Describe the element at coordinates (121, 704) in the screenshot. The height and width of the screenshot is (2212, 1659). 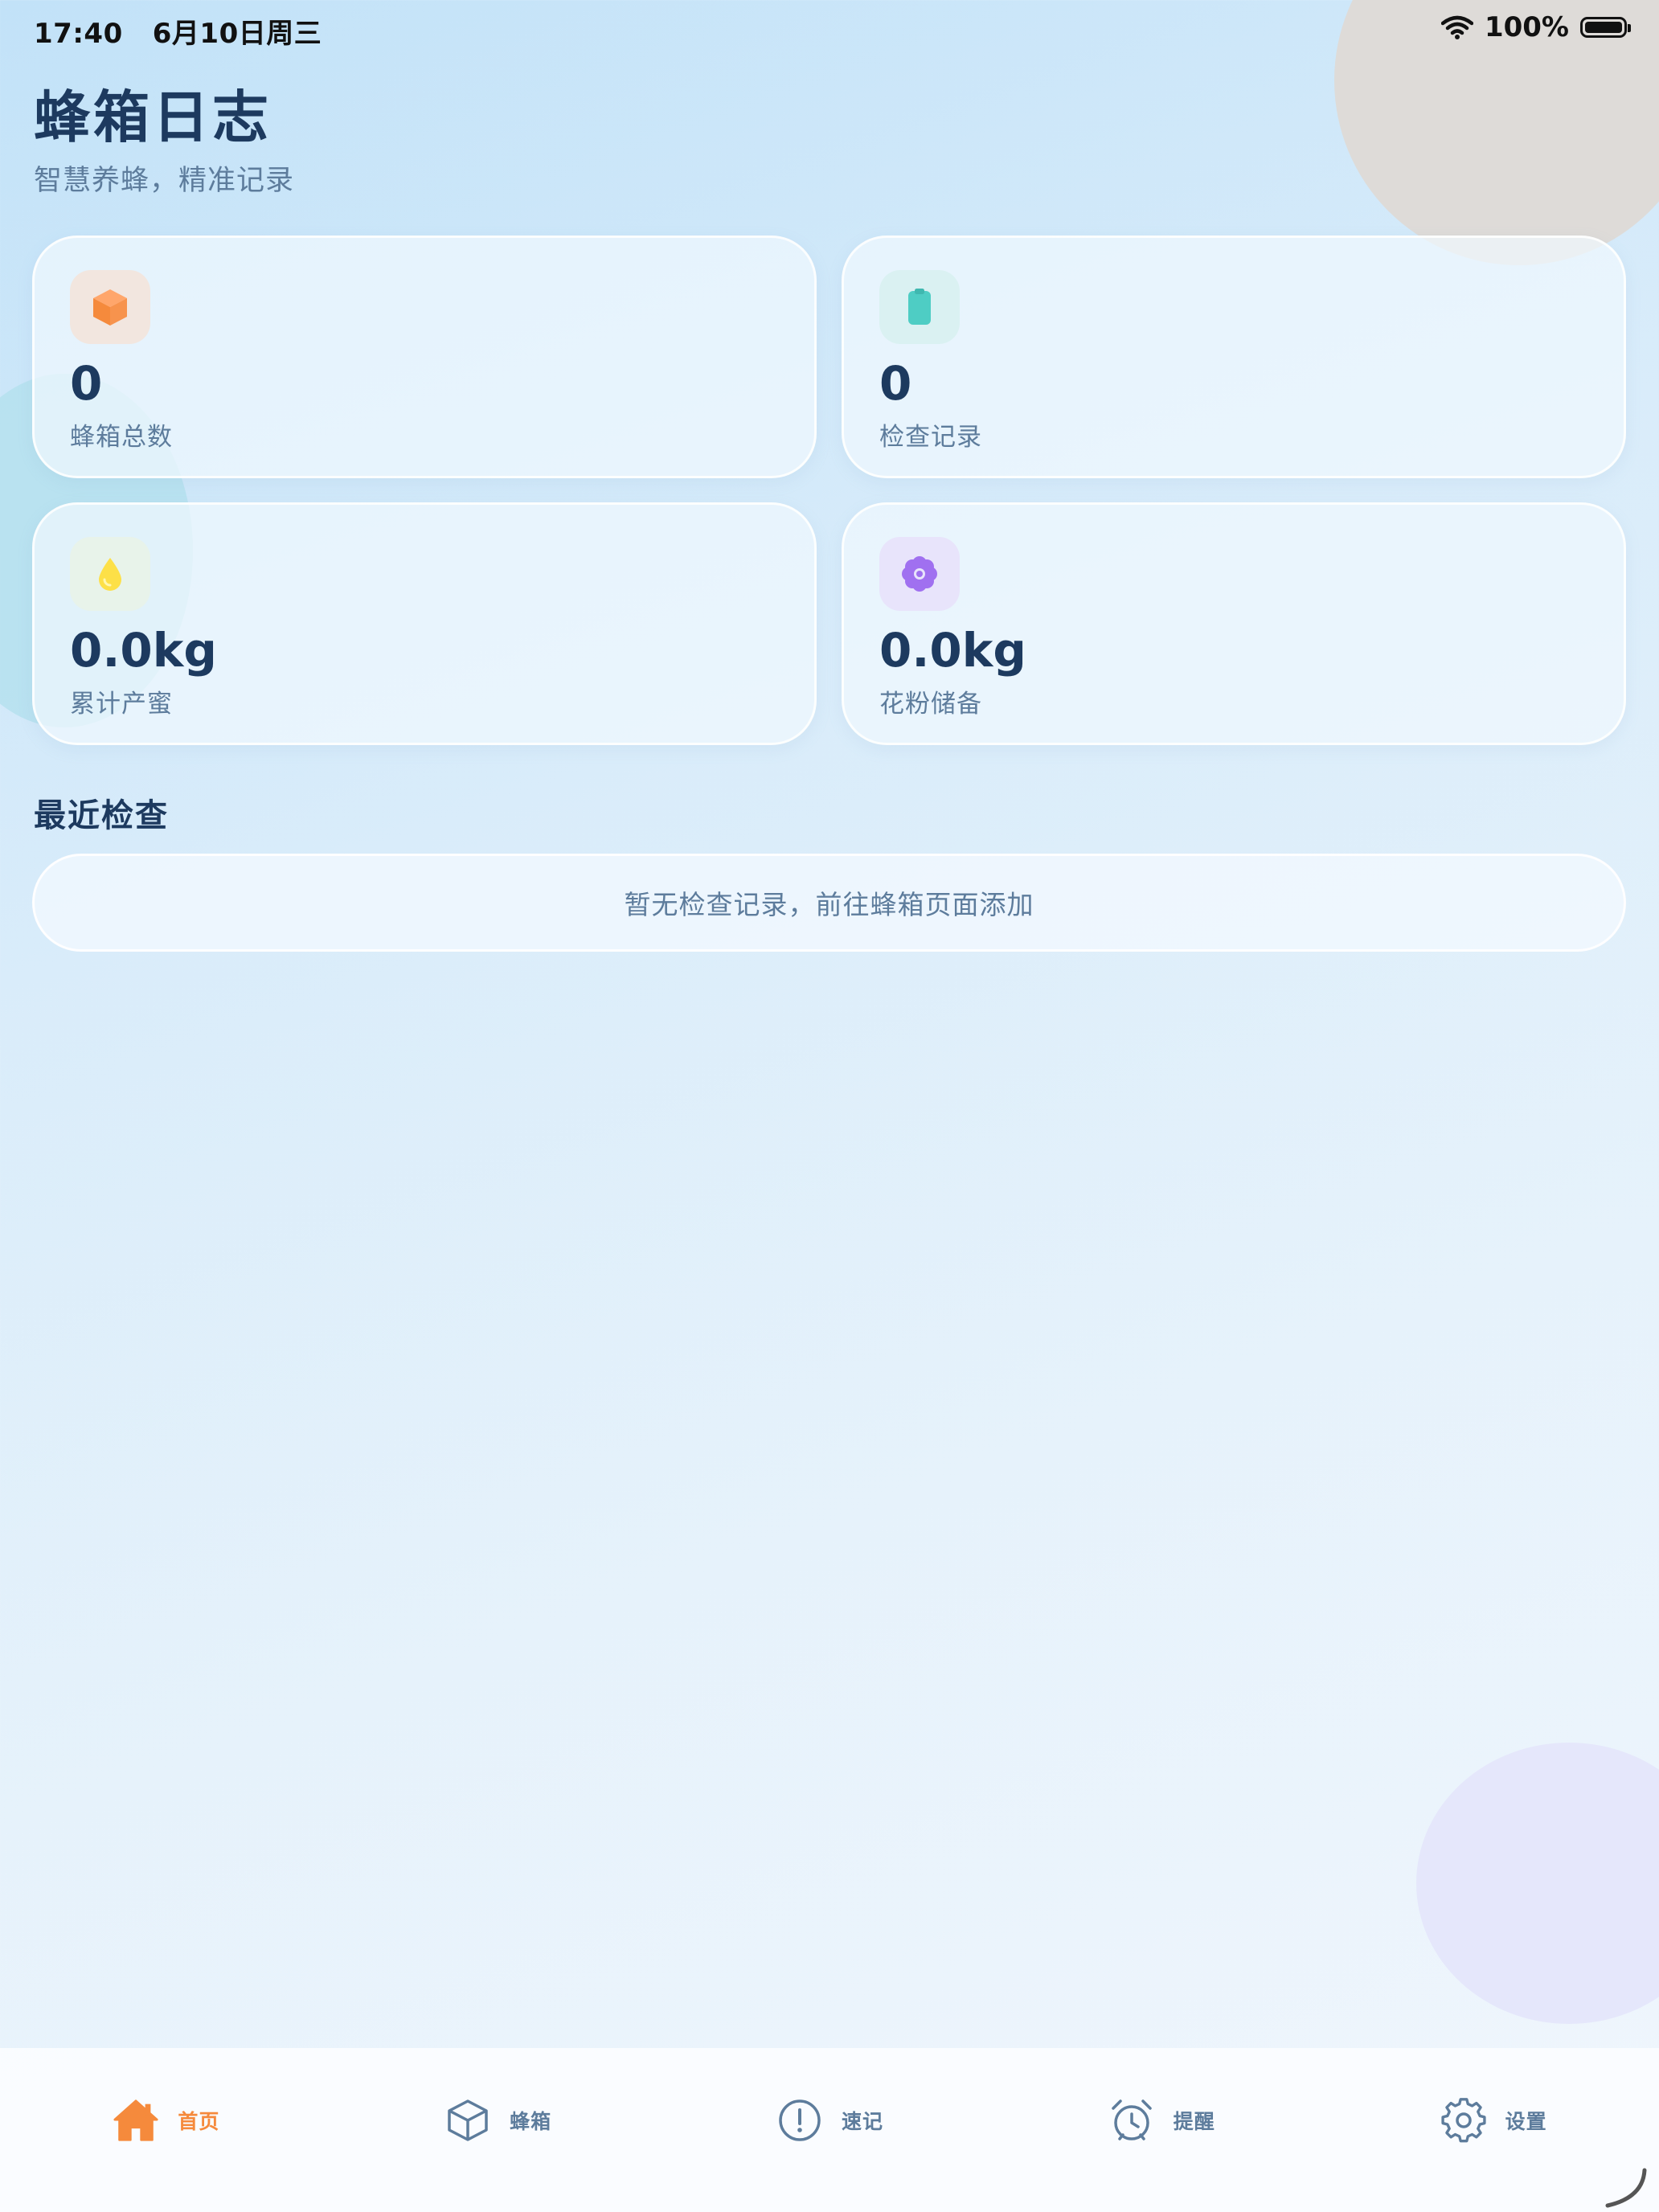
I see `stat-label: 累计产蜜` at that location.